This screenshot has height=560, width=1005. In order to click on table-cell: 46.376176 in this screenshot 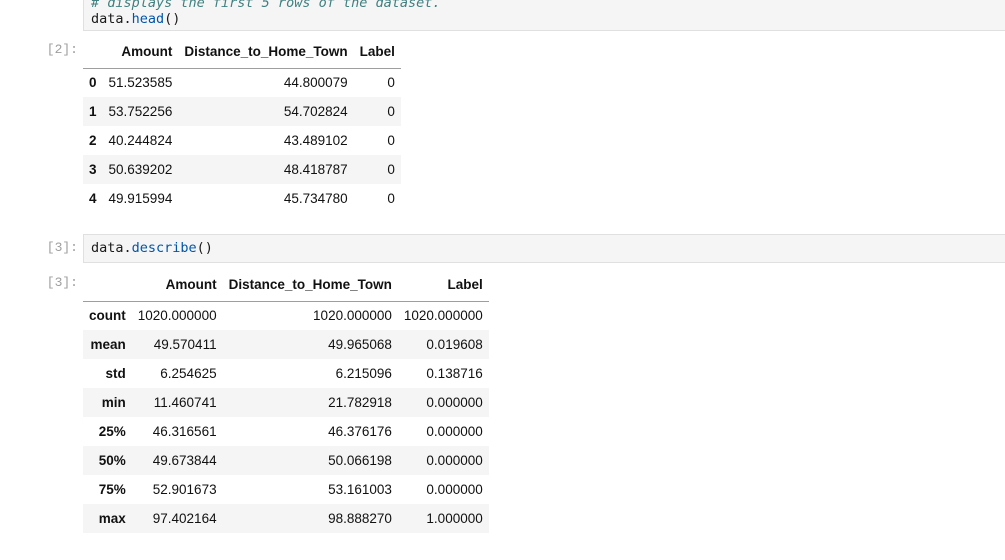, I will do `click(360, 431)`.